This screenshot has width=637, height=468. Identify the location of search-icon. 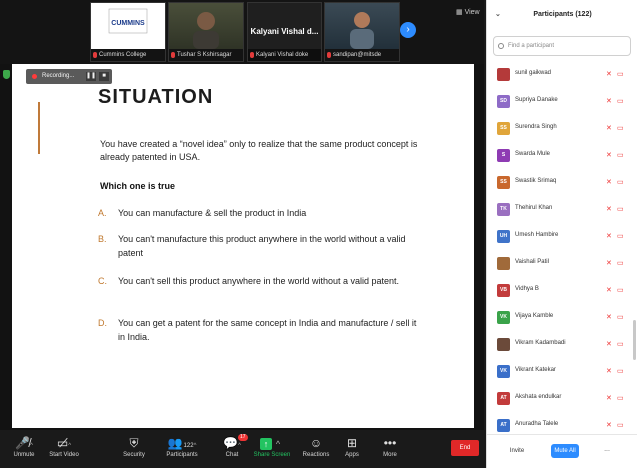
(501, 46).